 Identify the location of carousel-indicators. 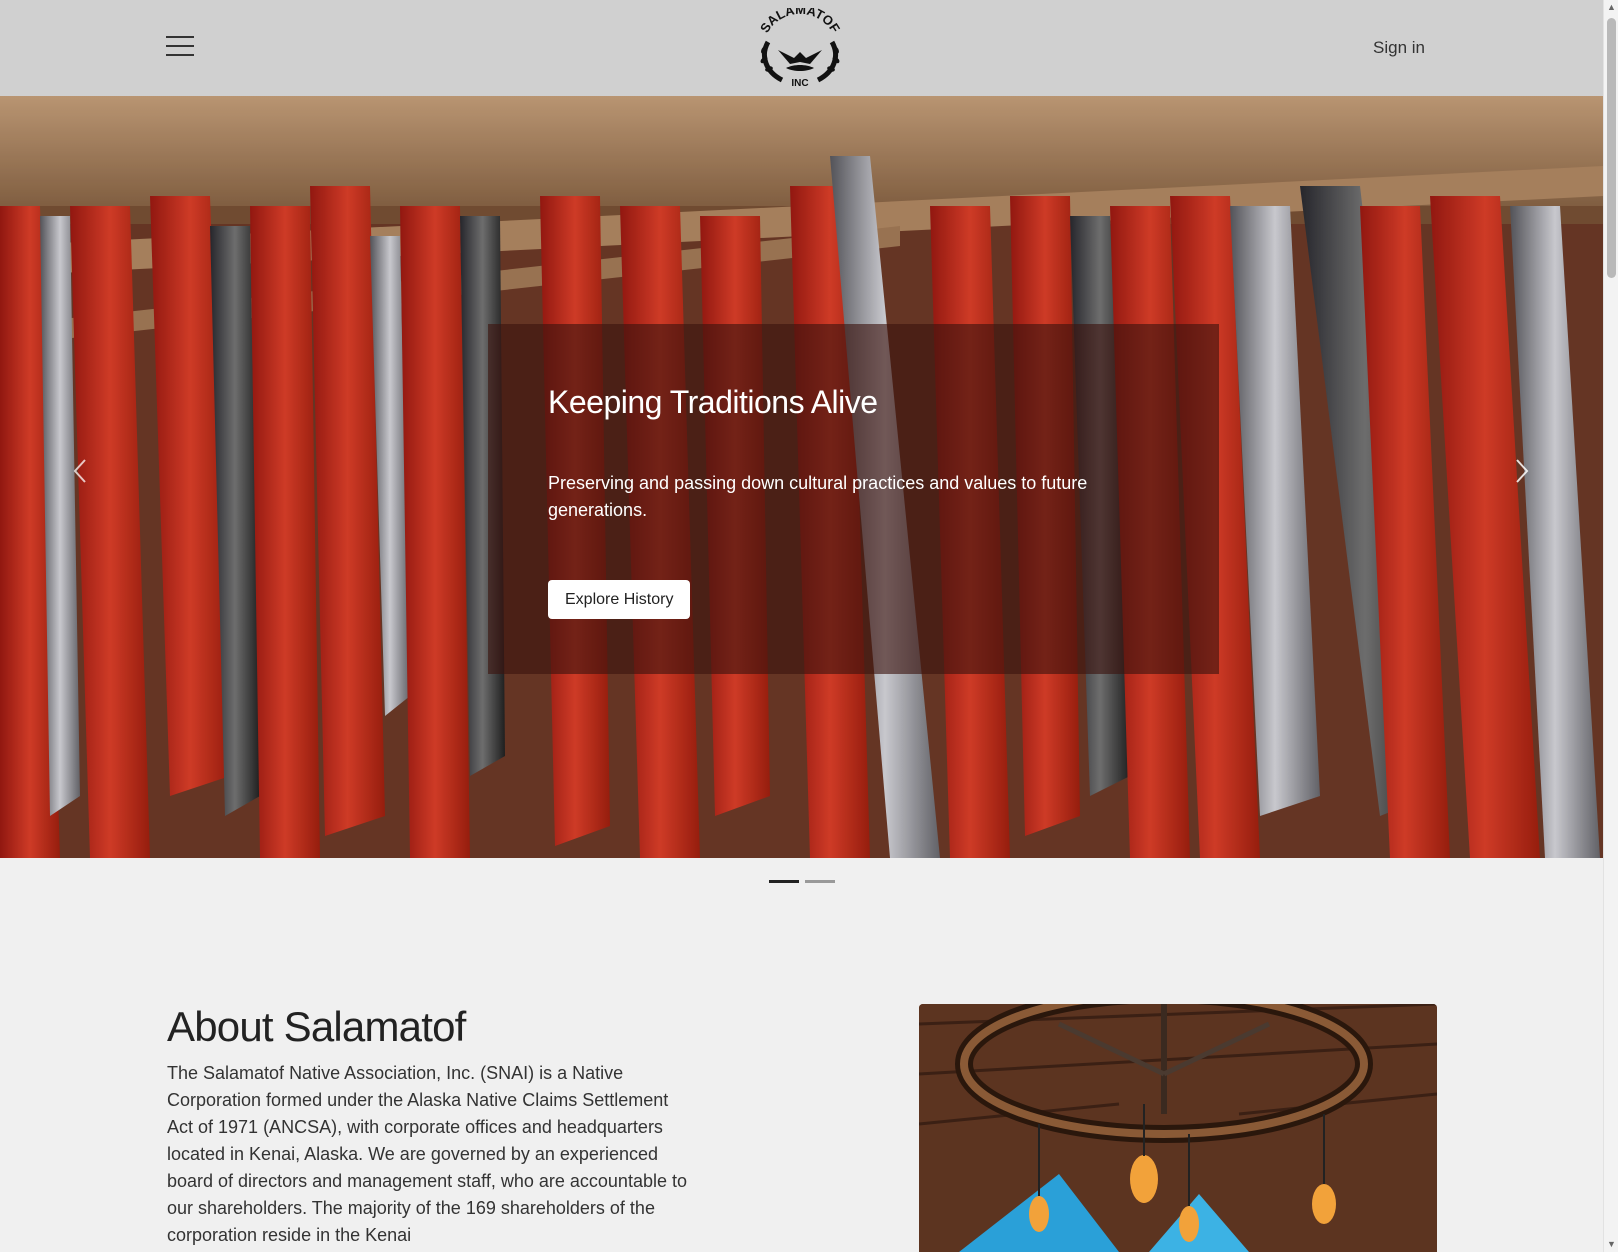
(802, 881).